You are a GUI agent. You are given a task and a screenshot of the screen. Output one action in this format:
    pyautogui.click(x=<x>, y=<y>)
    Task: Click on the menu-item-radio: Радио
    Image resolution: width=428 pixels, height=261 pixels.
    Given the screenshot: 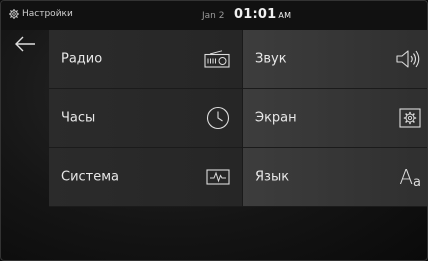 What is the action you would take?
    pyautogui.click(x=146, y=59)
    